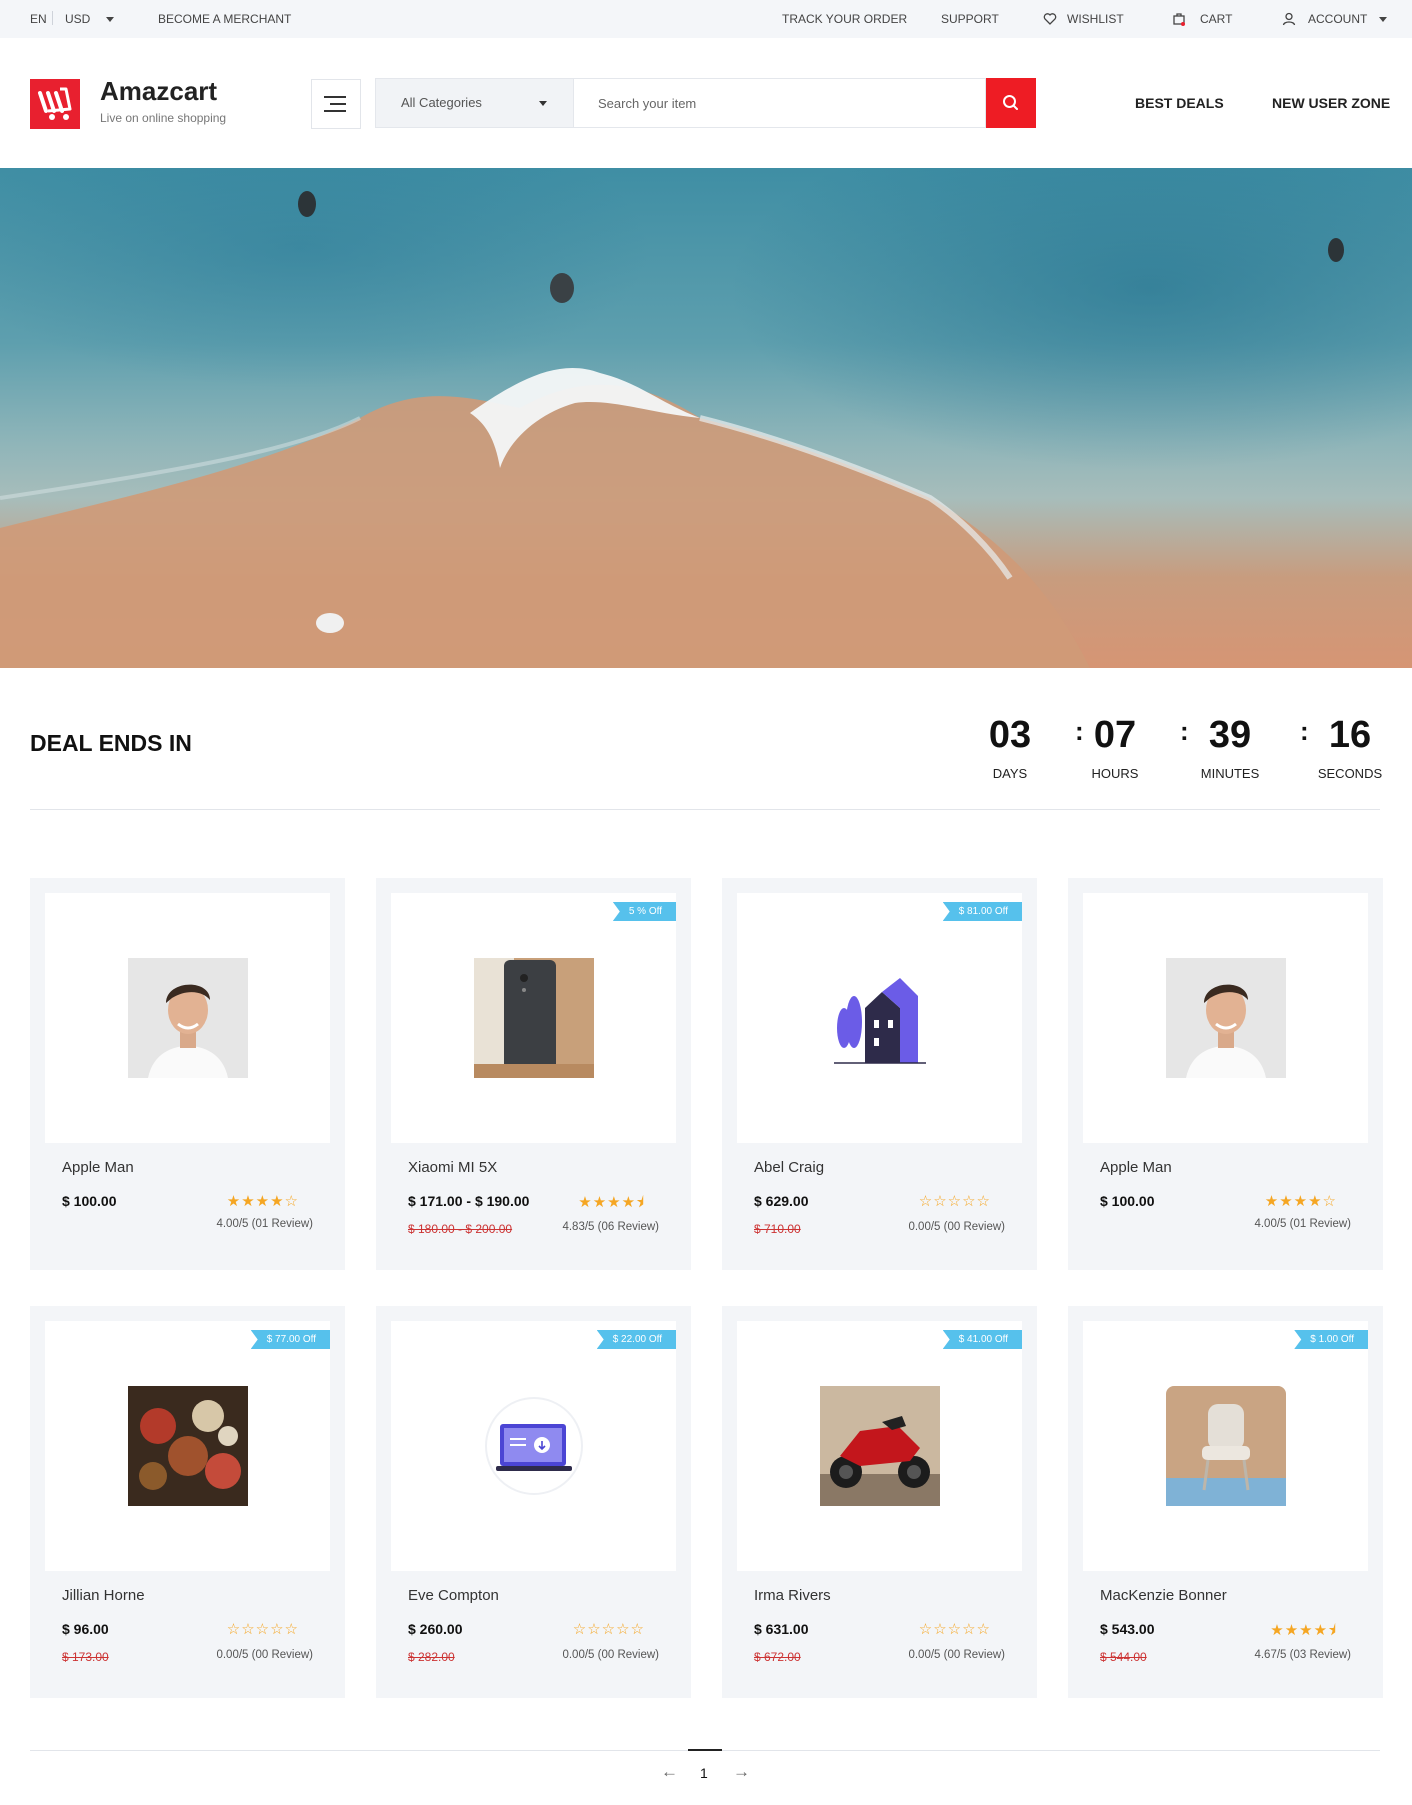 This screenshot has height=1805, width=1412. I want to click on cart-link: CART, so click(1202, 19).